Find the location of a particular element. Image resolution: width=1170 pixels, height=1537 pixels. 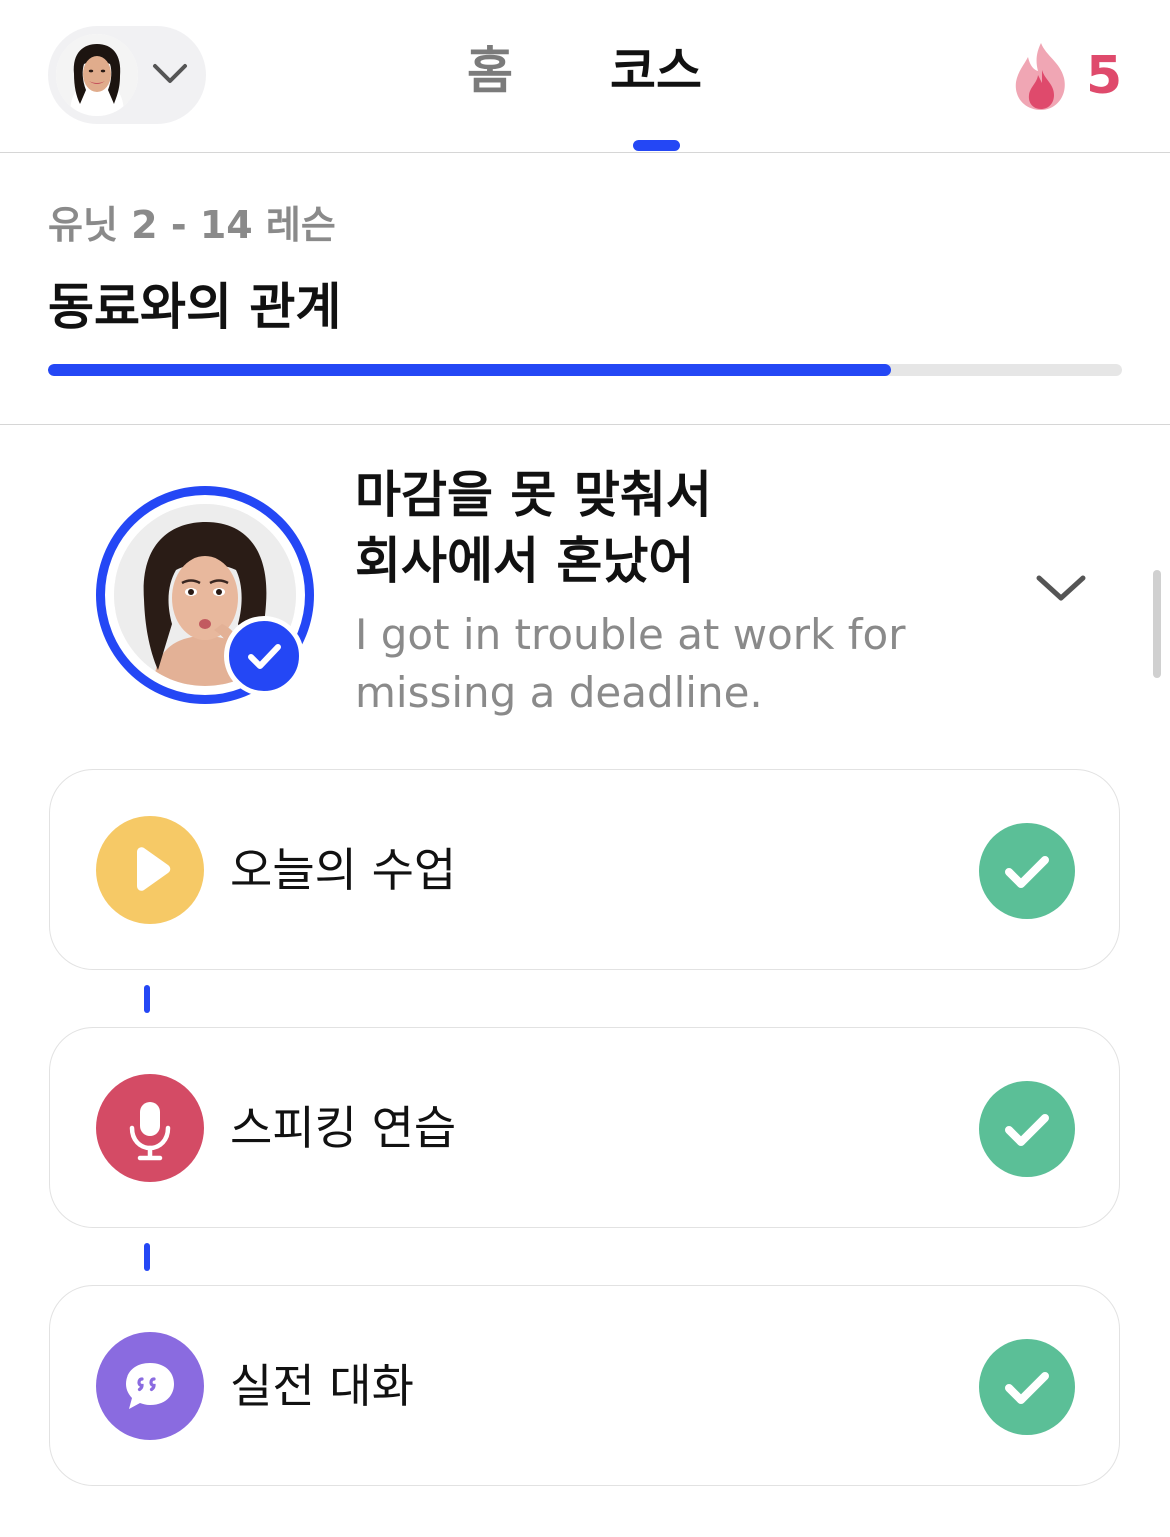

unit-progress-bar is located at coordinates (585, 370).